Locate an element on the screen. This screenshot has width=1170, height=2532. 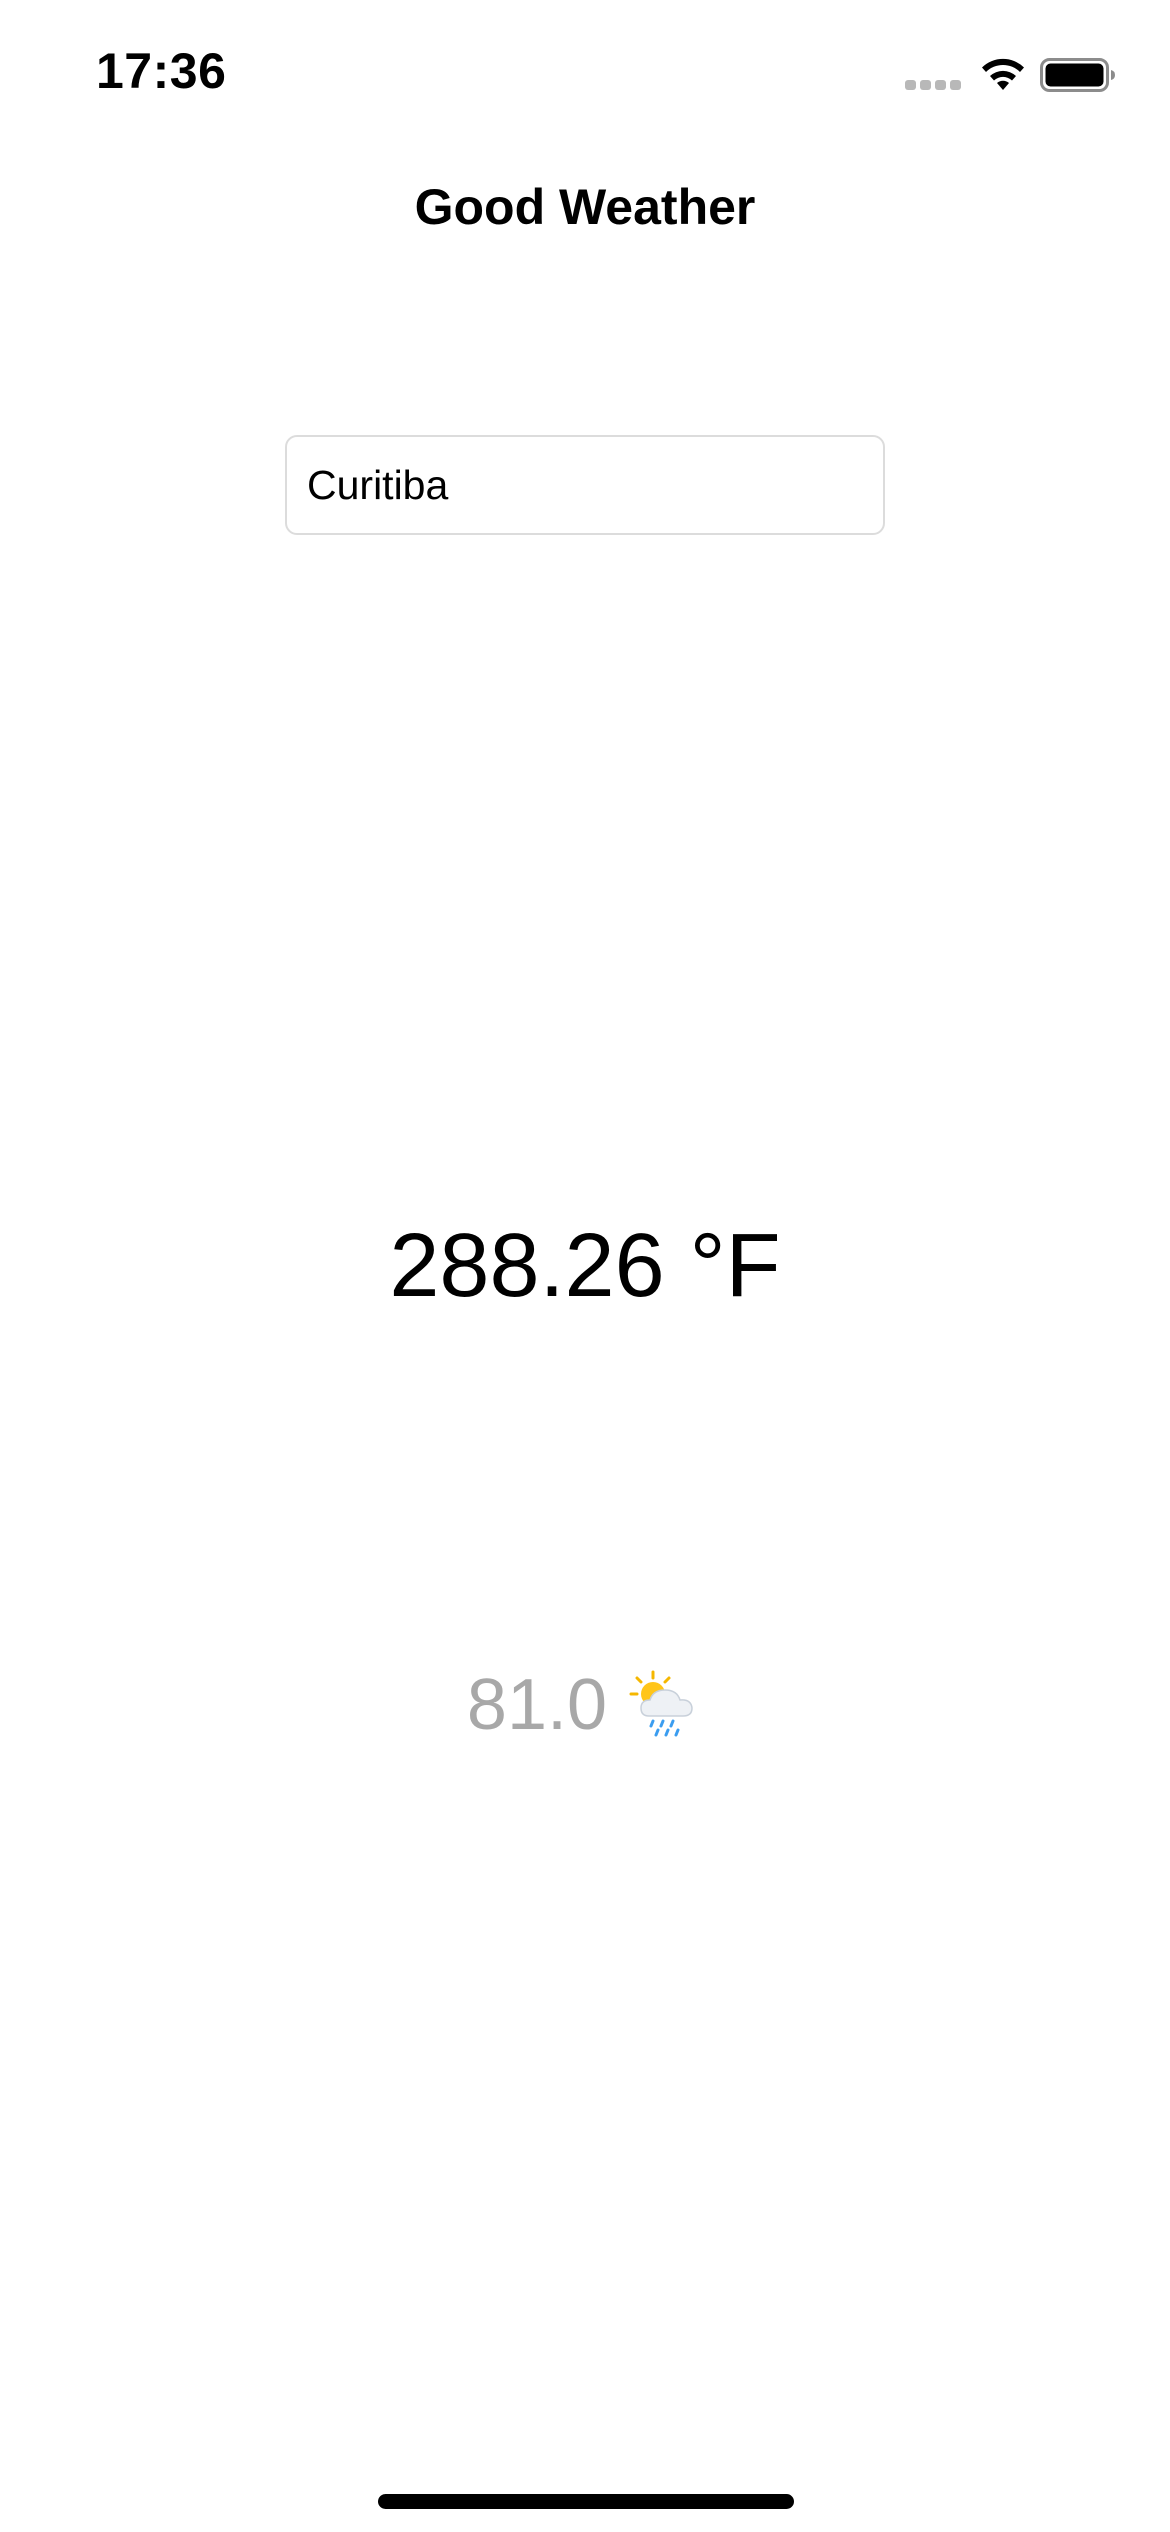
battery-icon is located at coordinates (1077, 75).